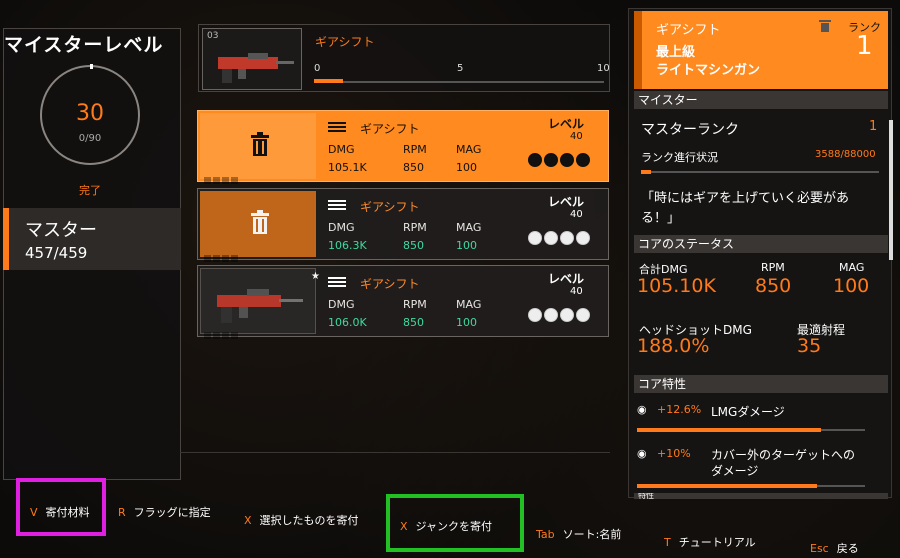 Image resolution: width=900 pixels, height=558 pixels. I want to click on attribute-value: +10%, so click(674, 453).